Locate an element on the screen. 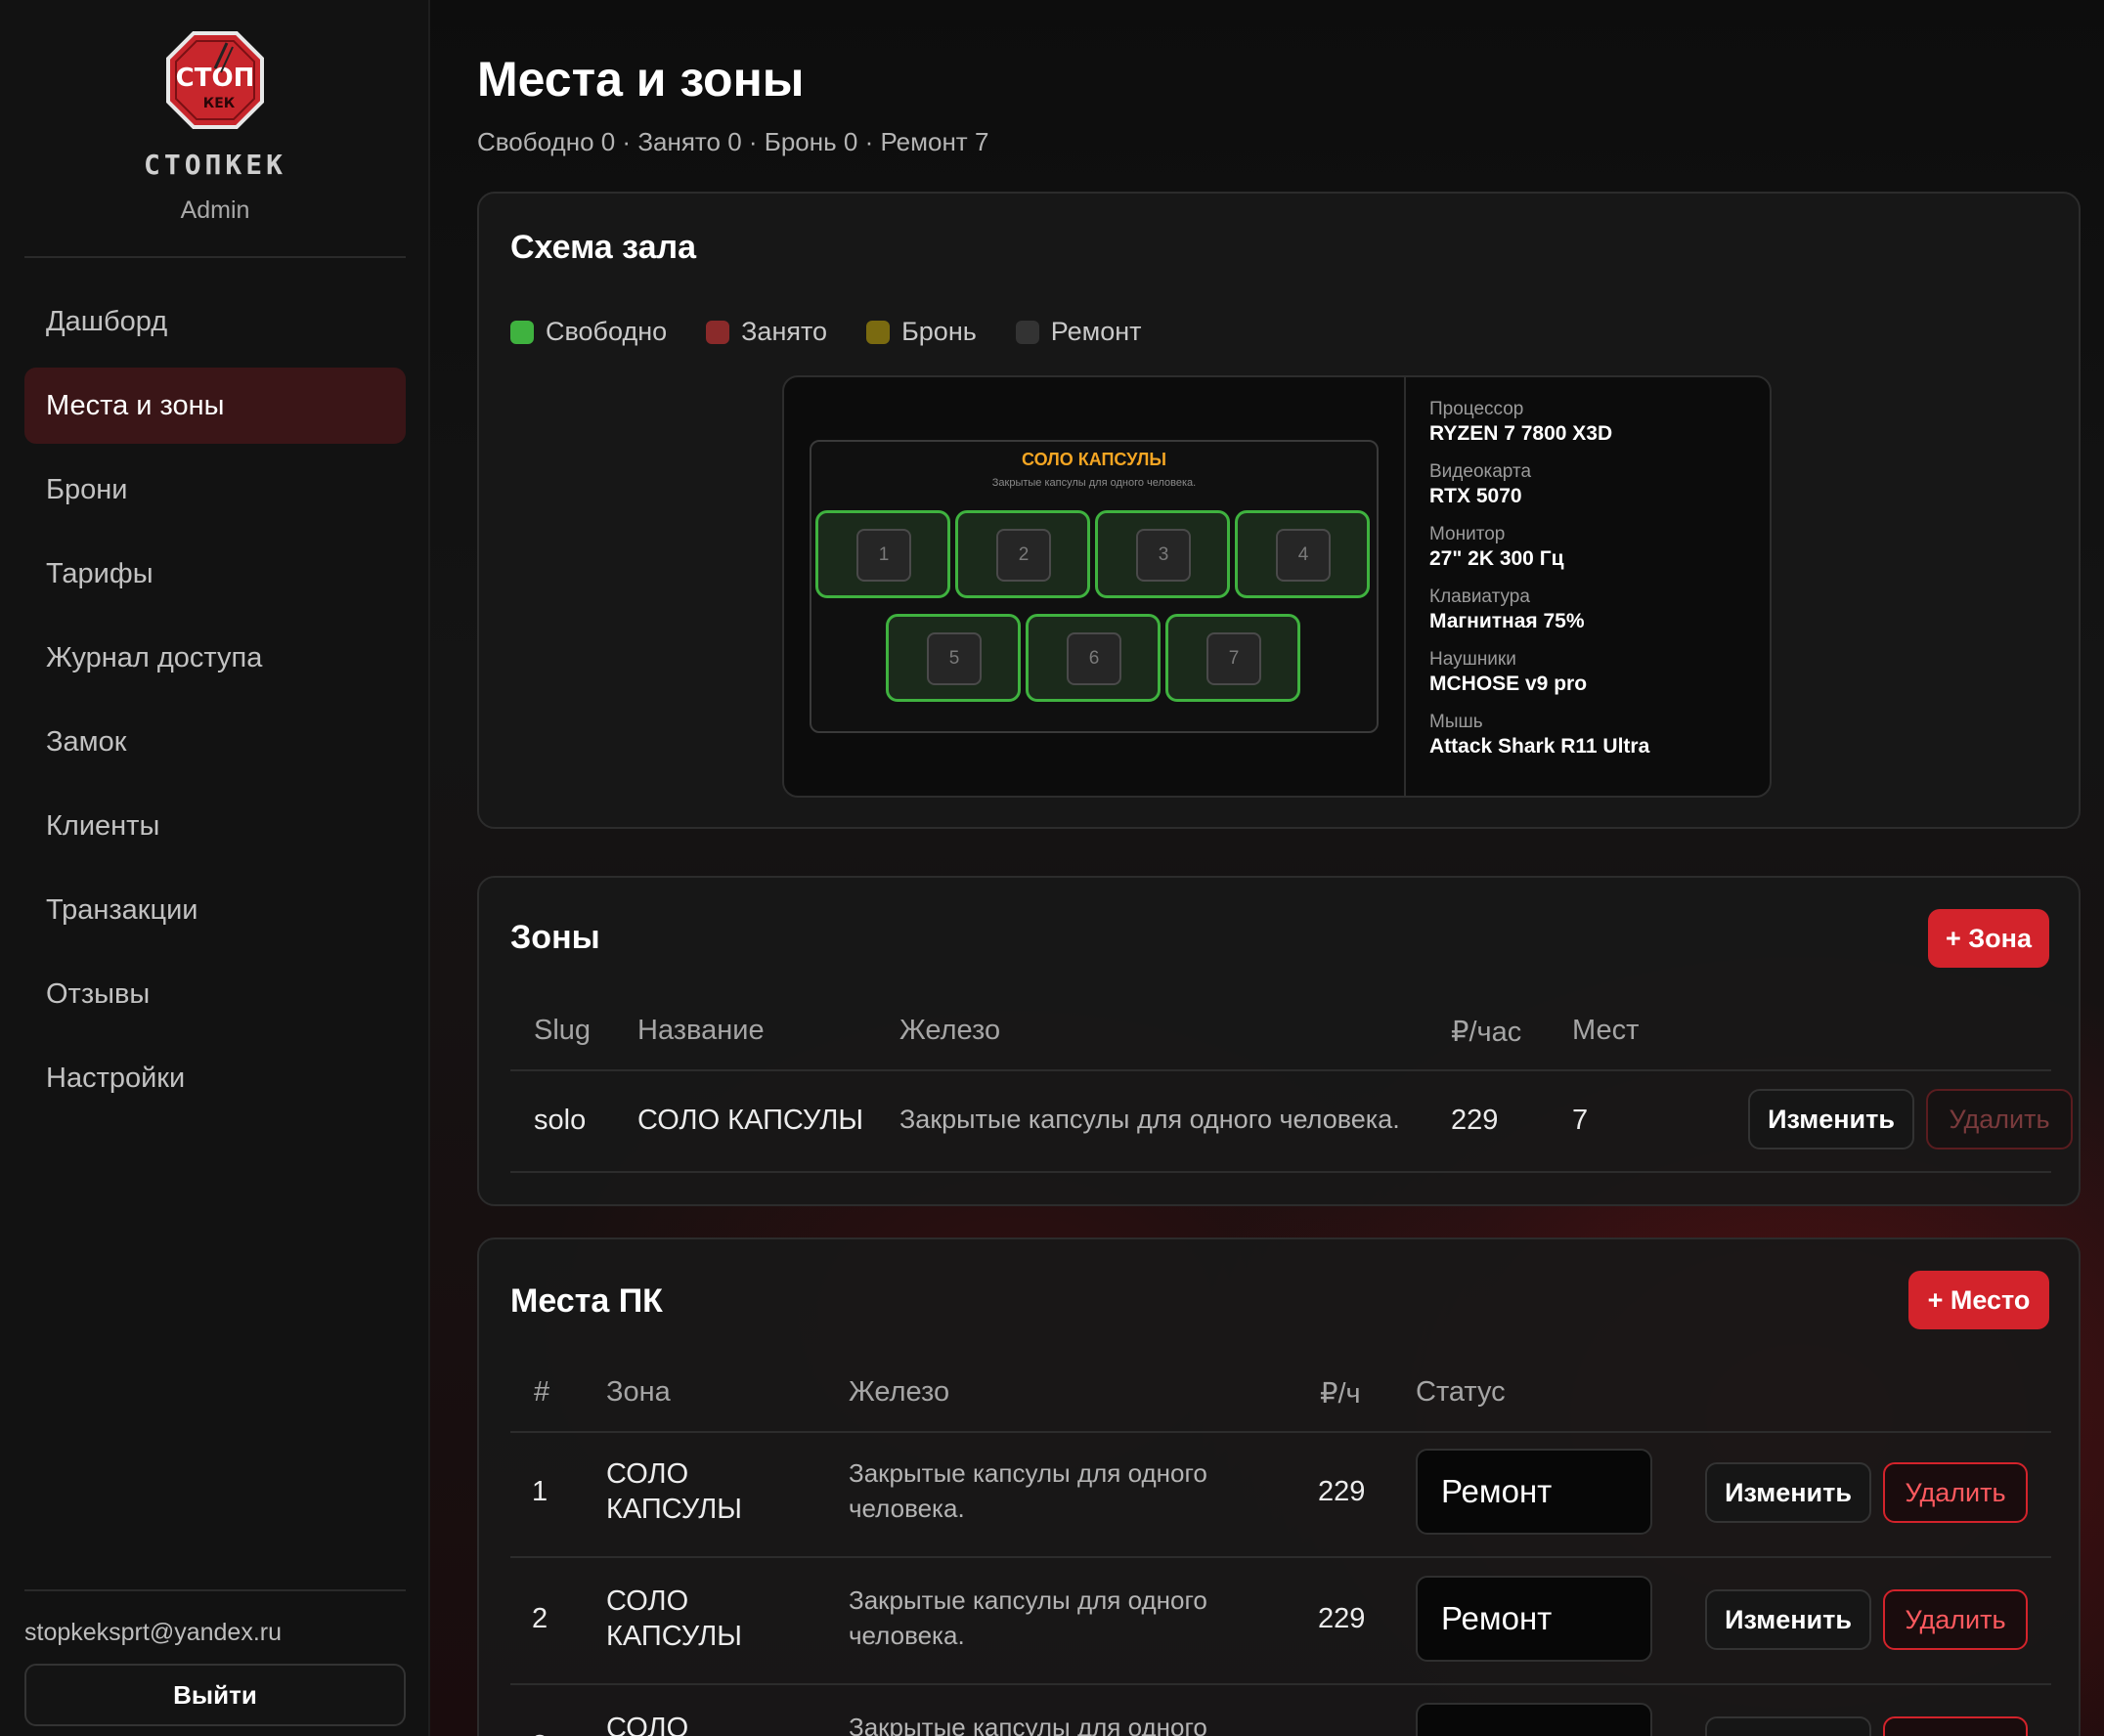  seat-5: 5 is located at coordinates (953, 658).